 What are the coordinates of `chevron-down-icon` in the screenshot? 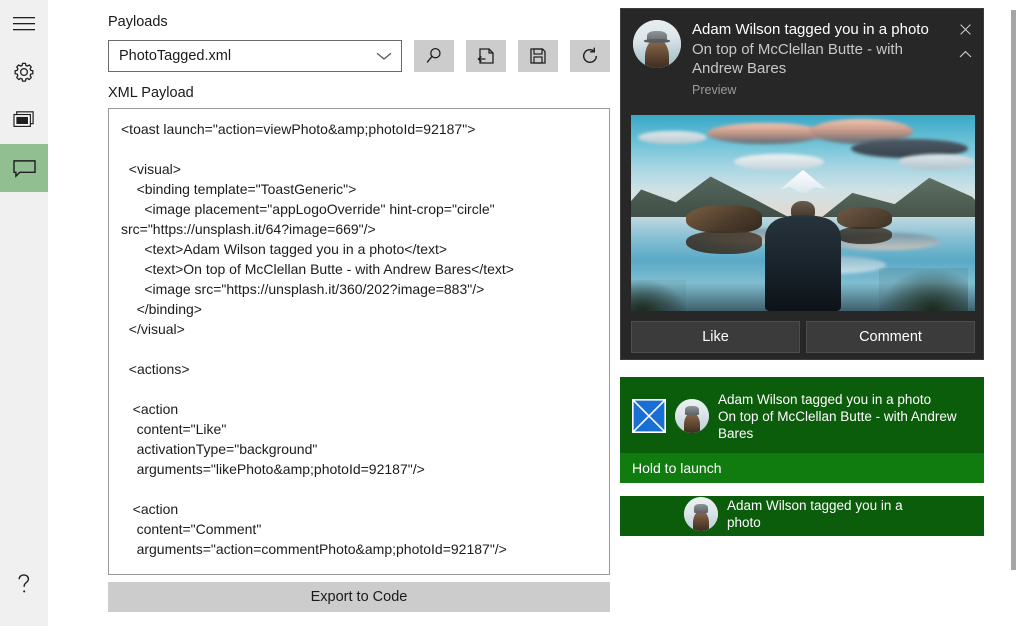 It's located at (384, 56).